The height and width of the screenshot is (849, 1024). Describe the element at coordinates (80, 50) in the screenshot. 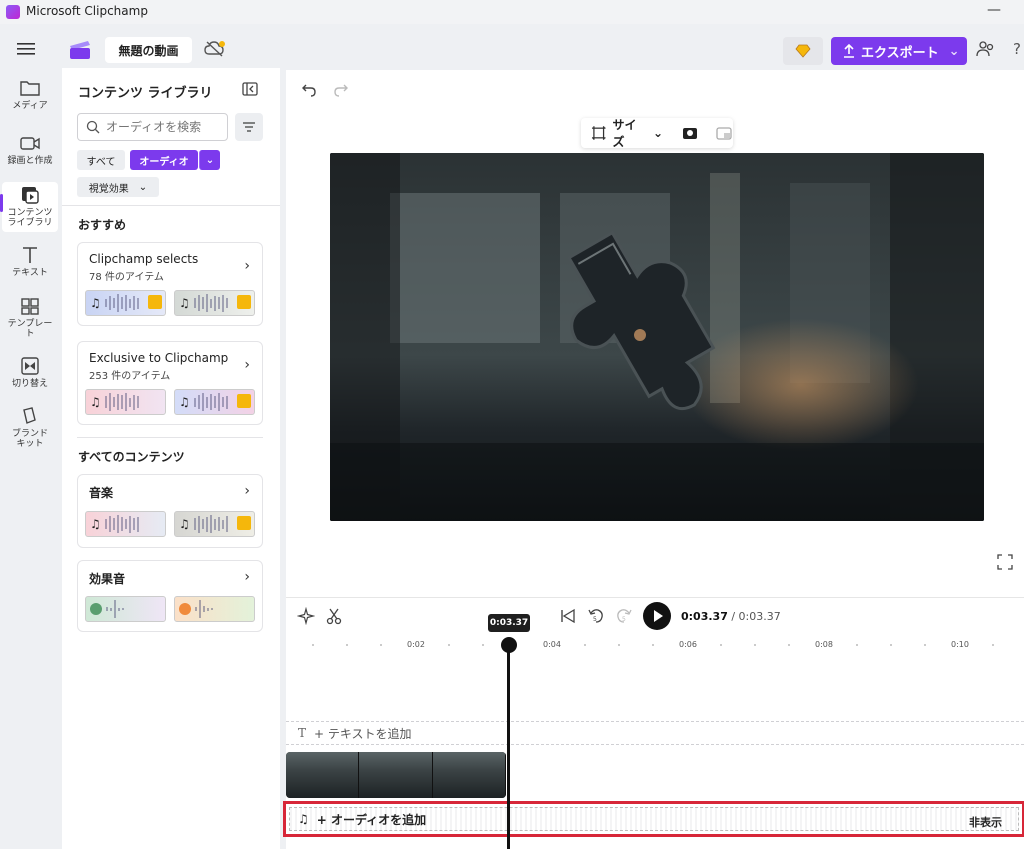

I see `project-logo-icon` at that location.